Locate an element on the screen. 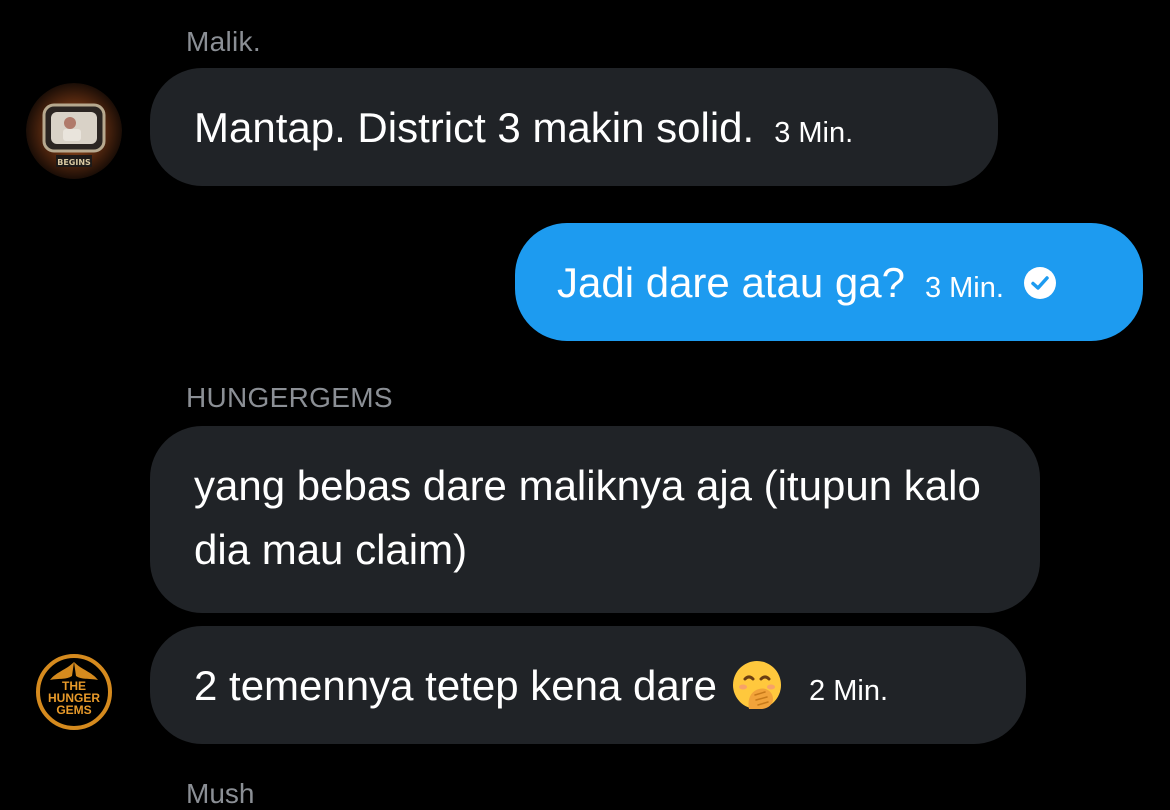 This screenshot has width=1170, height=810. message-bubble-incoming: Mantap. District 3 makin solid. 3 Min. is located at coordinates (574, 127).